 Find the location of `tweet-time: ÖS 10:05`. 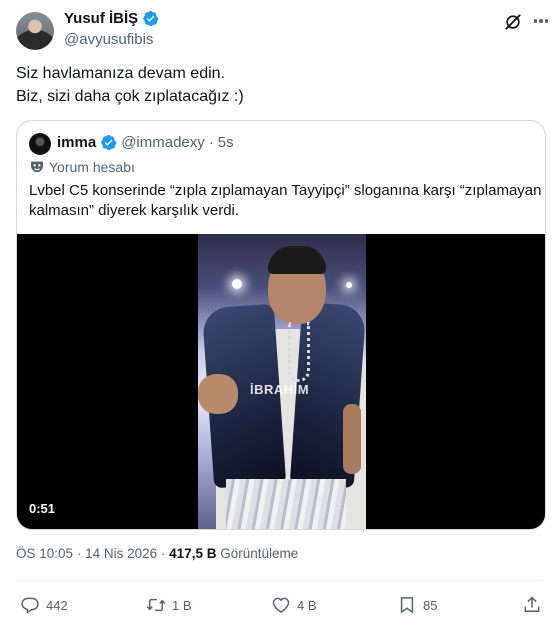

tweet-time: ÖS 10:05 is located at coordinates (44, 553).